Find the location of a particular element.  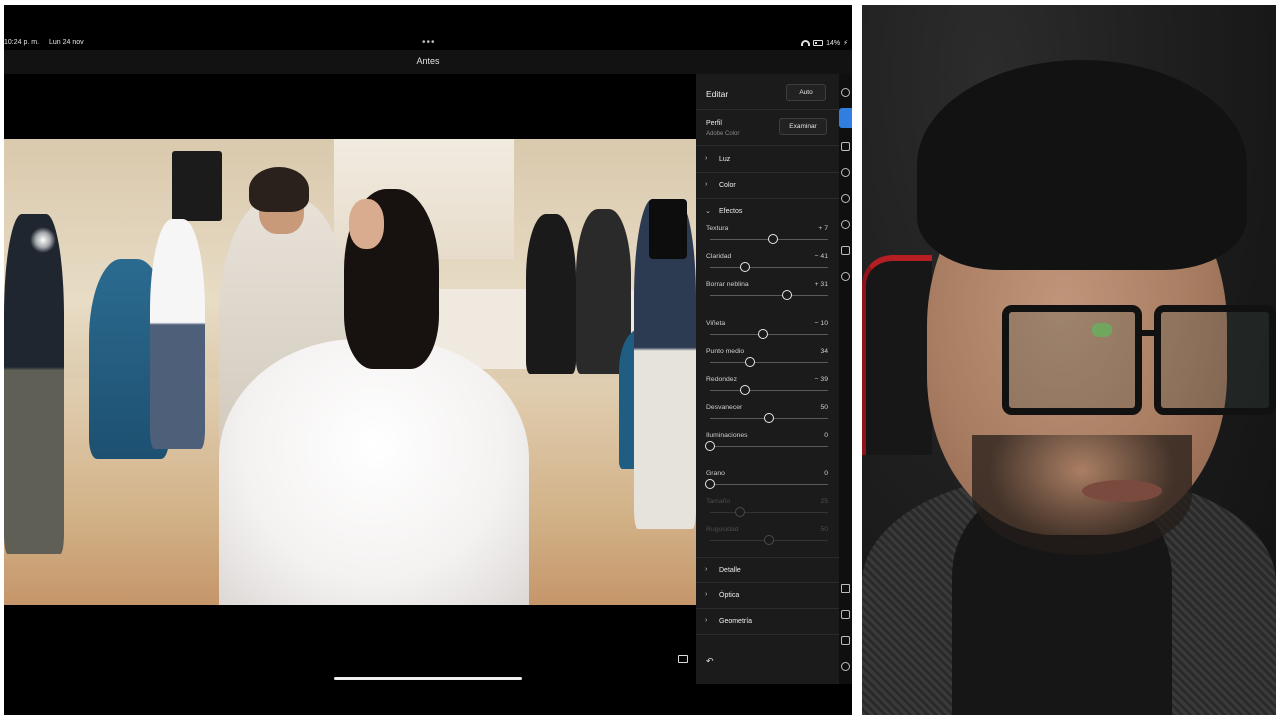

slider-row: Grano 0 is located at coordinates (767, 484).